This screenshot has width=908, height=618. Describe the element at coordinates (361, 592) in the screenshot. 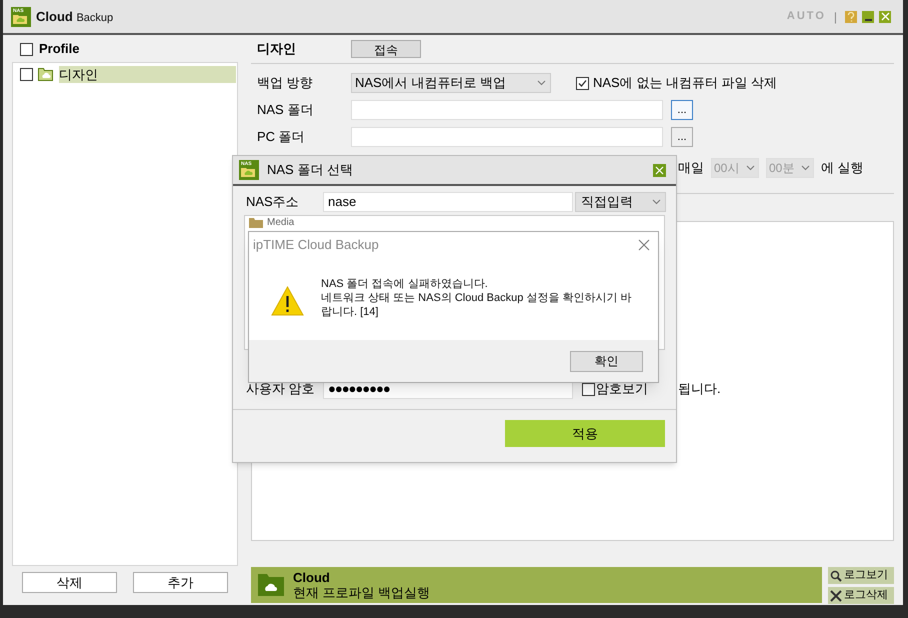

I see `status-text: 현재 프로파일 백업실행` at that location.